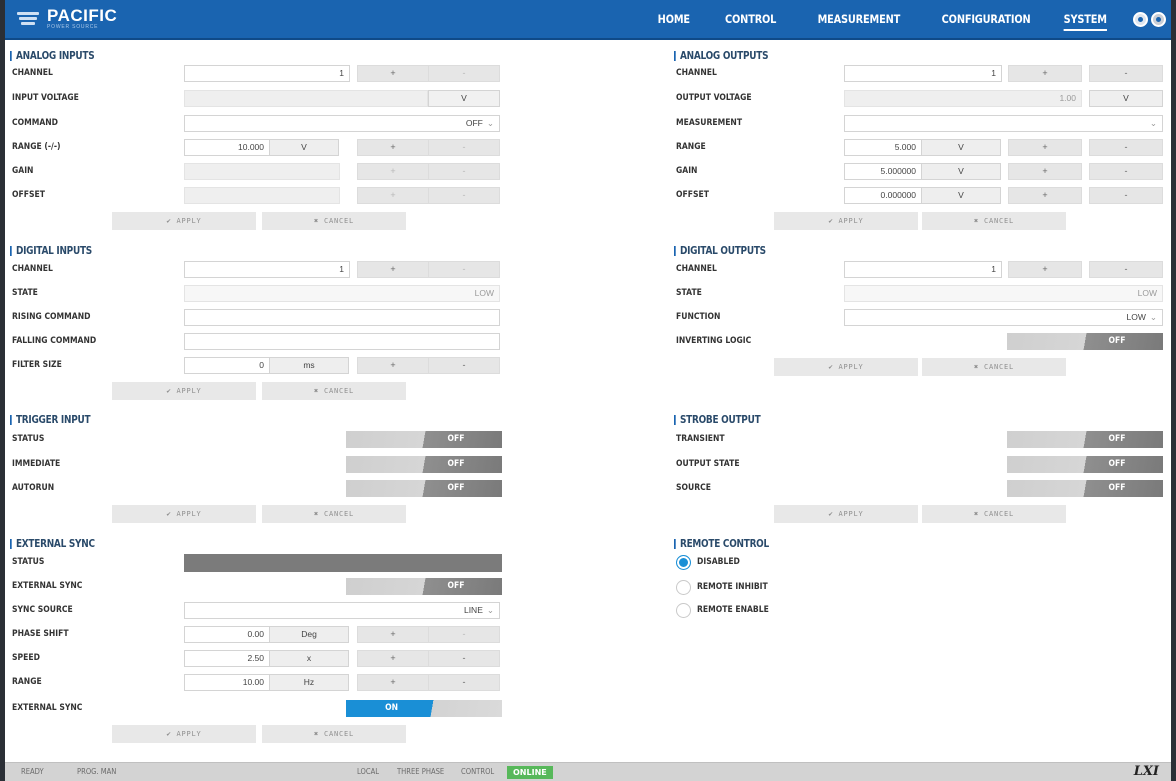  What do you see at coordinates (342, 341) in the screenshot?
I see `di-falling-command-input` at bounding box center [342, 341].